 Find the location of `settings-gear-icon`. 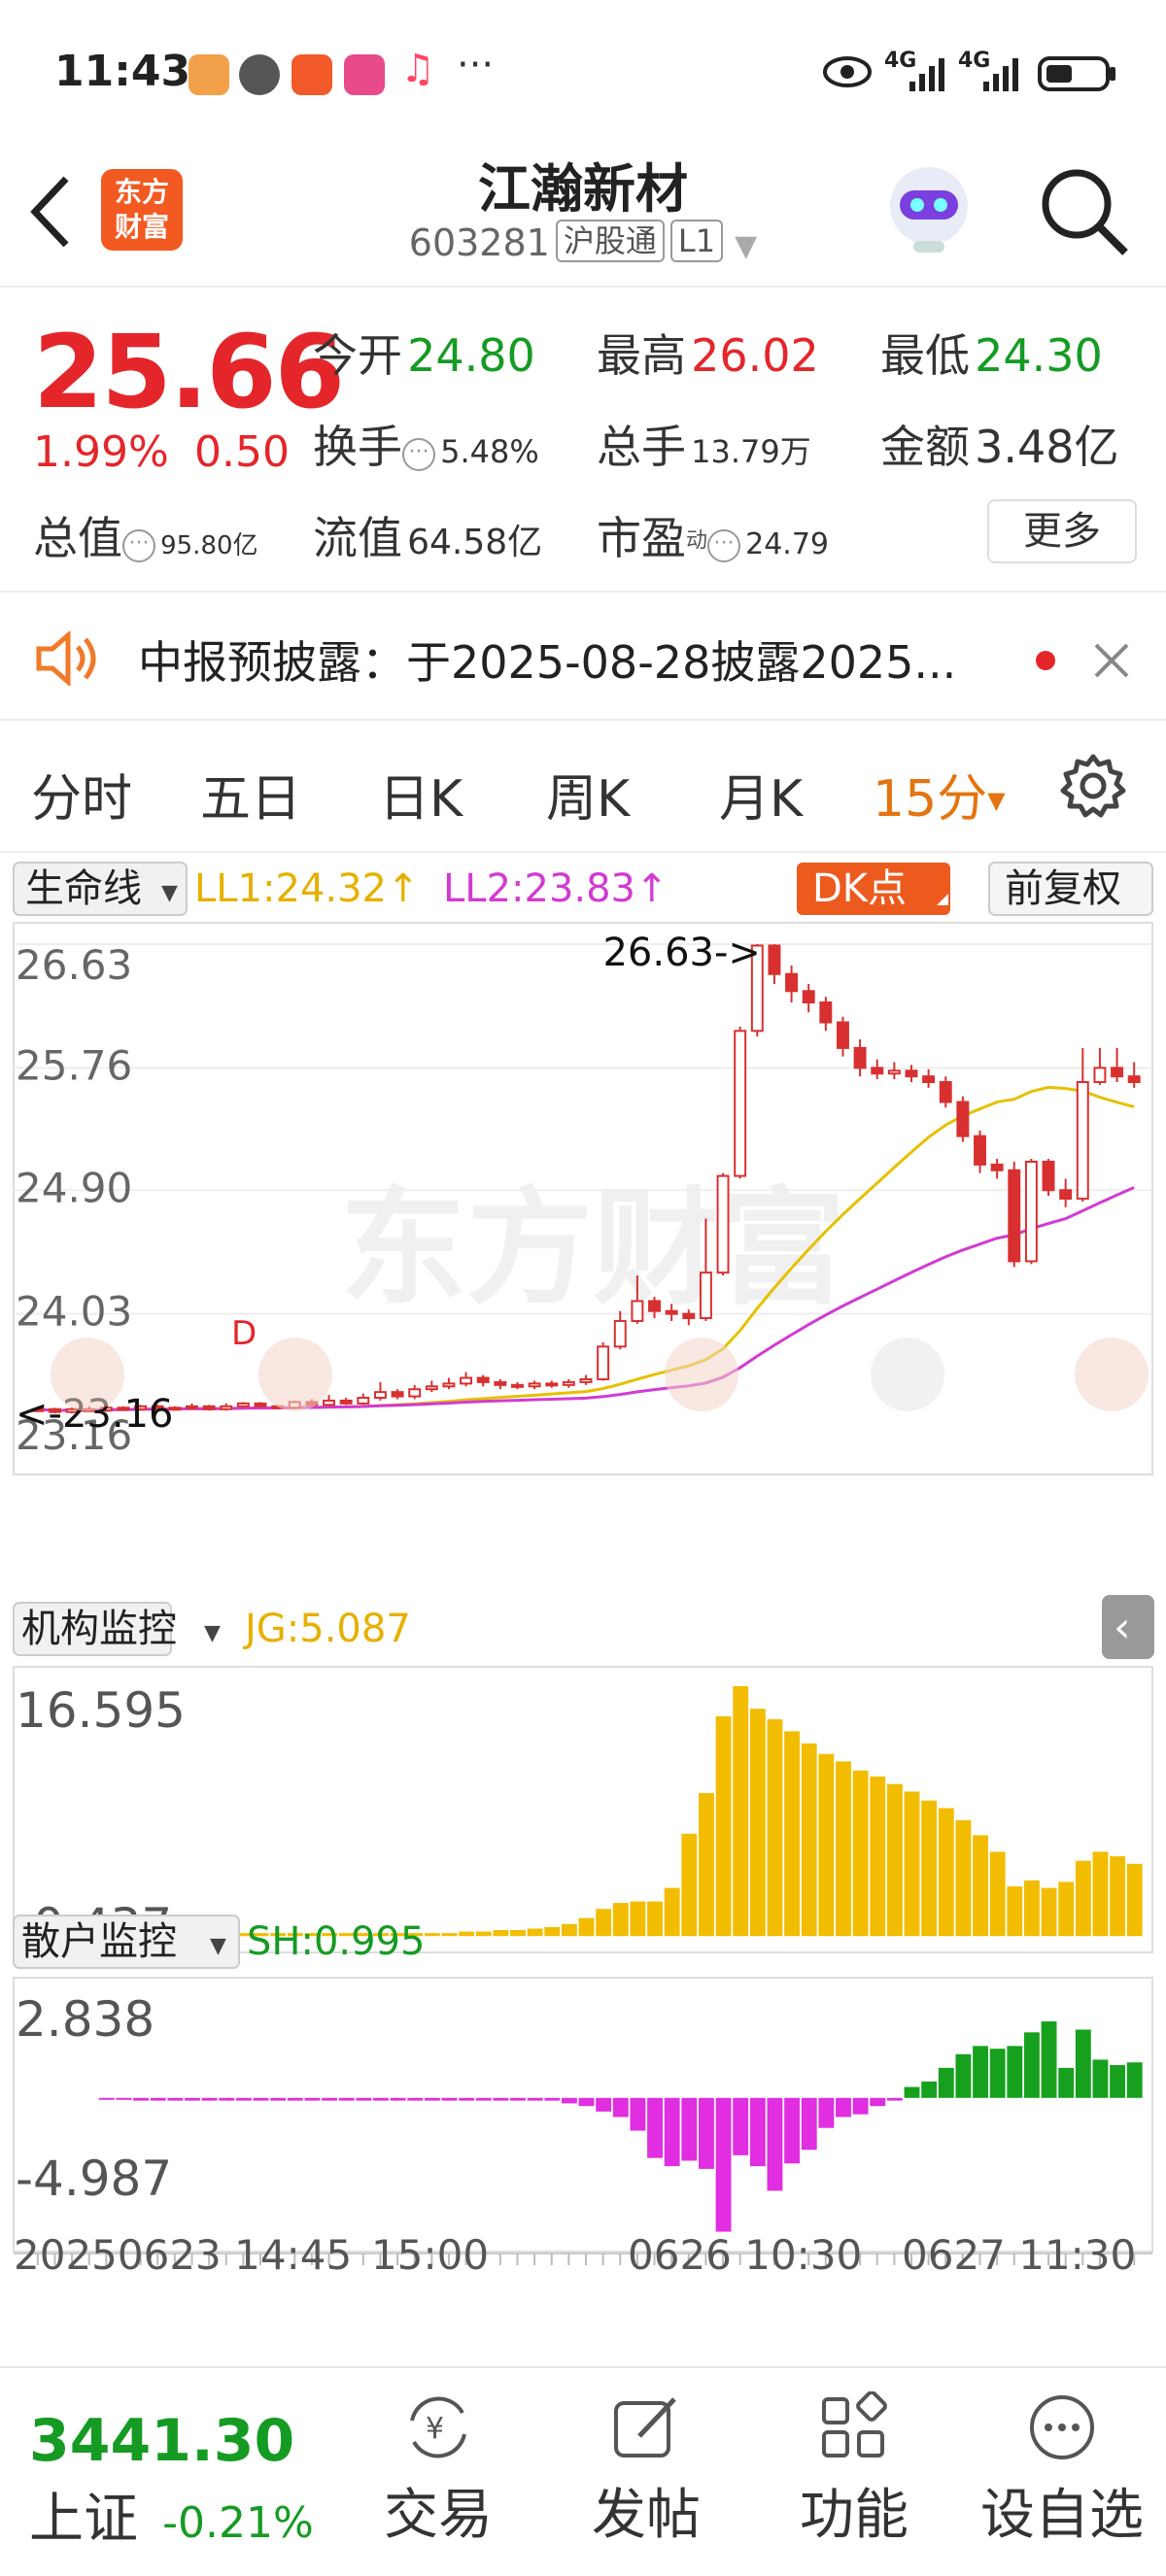

settings-gear-icon is located at coordinates (1093, 786).